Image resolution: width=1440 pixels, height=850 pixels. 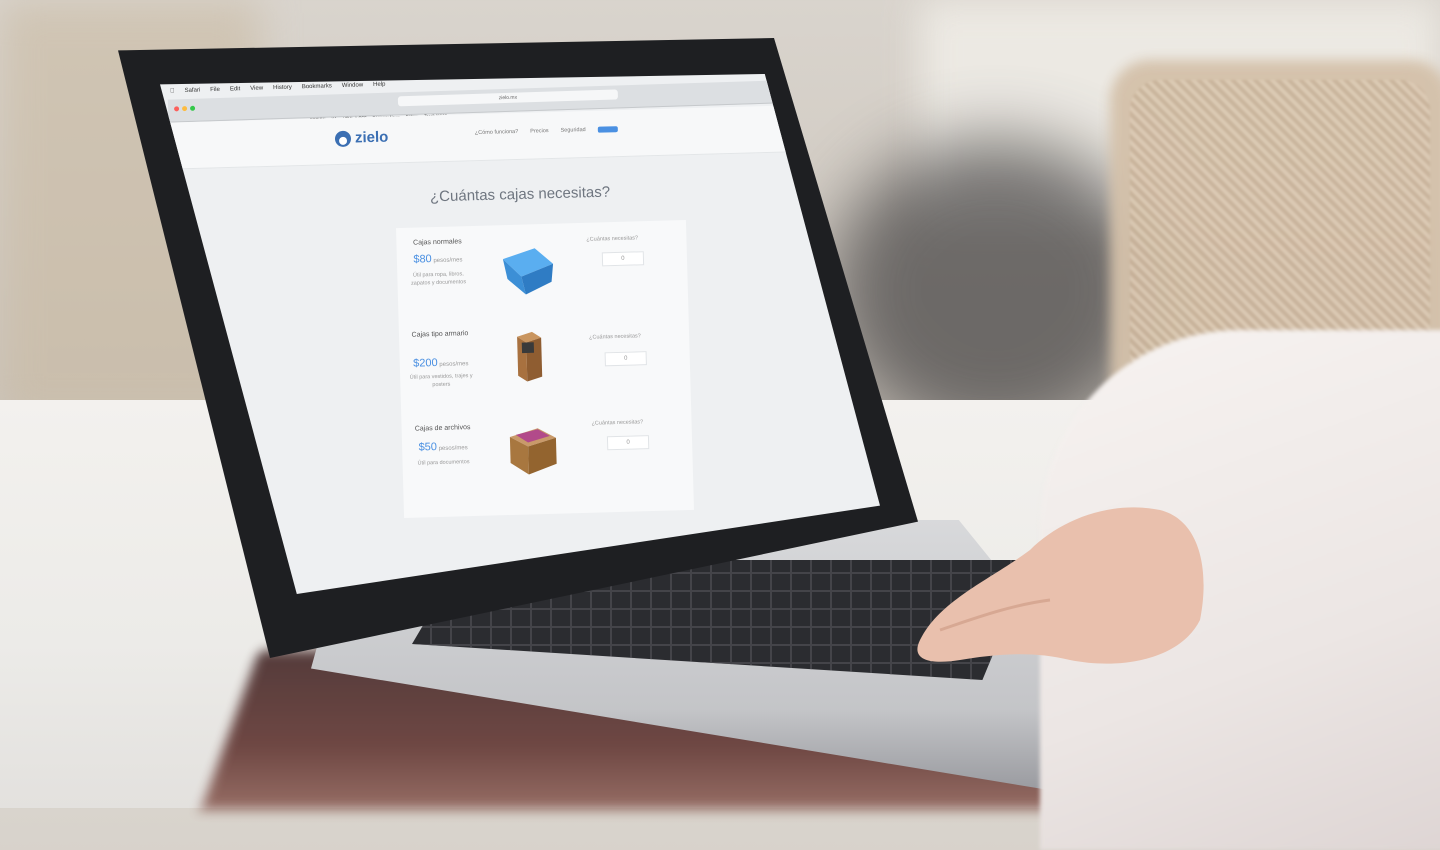 What do you see at coordinates (528, 271) in the screenshot?
I see `plastic-tote-icon` at bounding box center [528, 271].